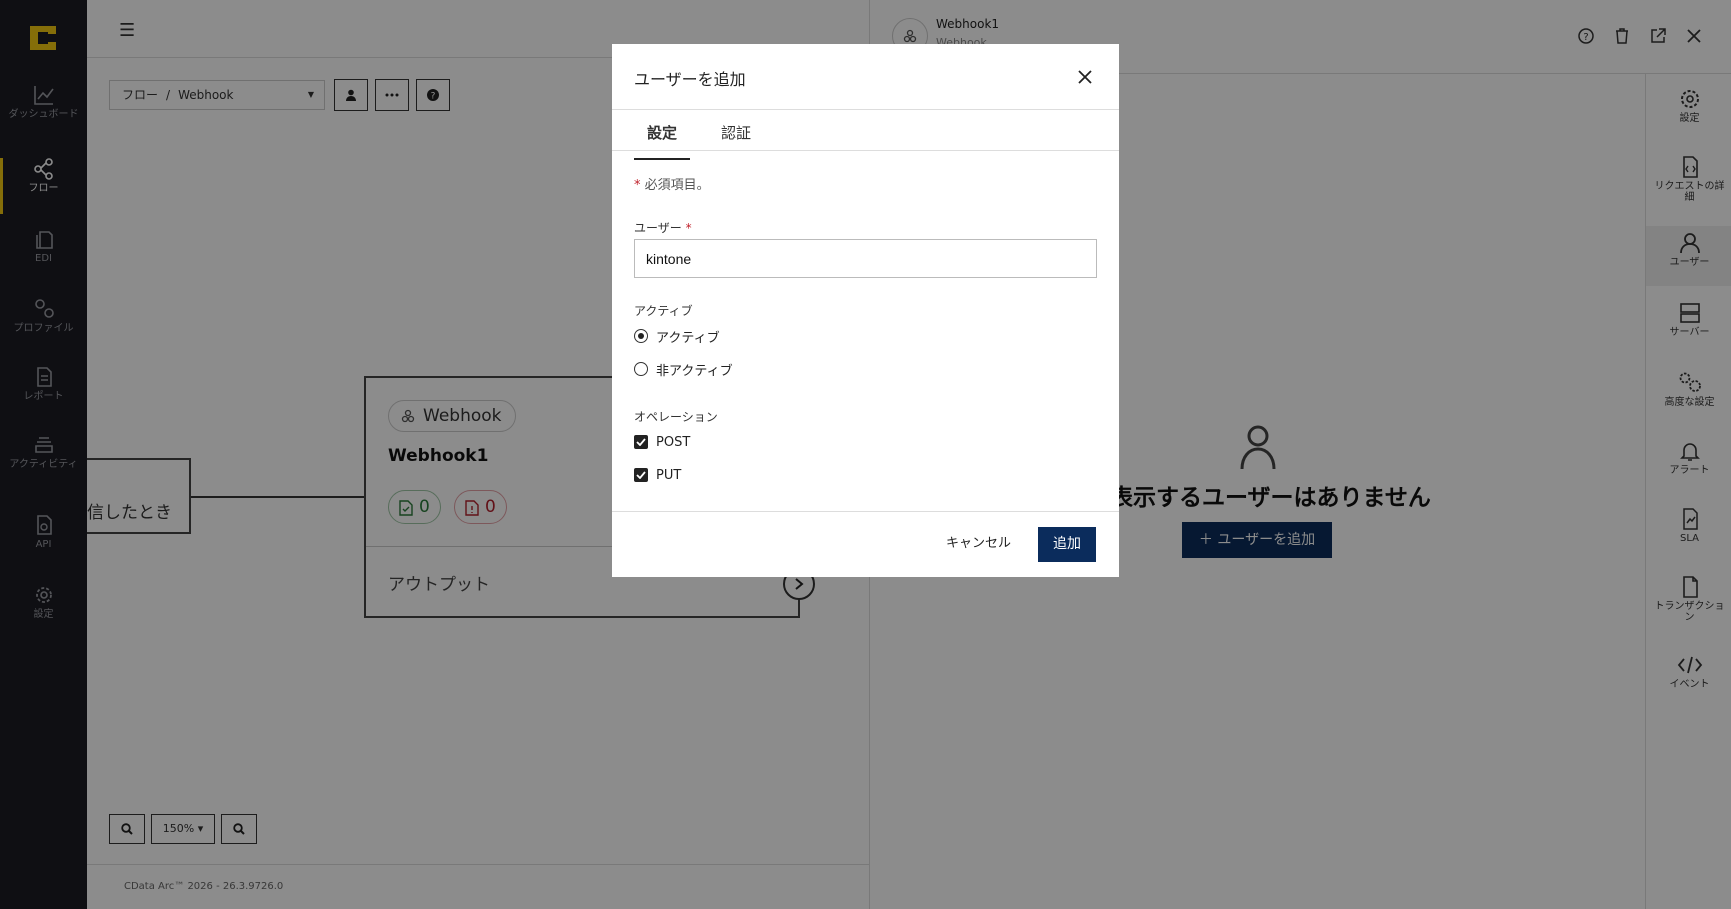 This screenshot has height=909, width=1731. What do you see at coordinates (662, 140) in the screenshot?
I see `tab-settings: 設定` at bounding box center [662, 140].